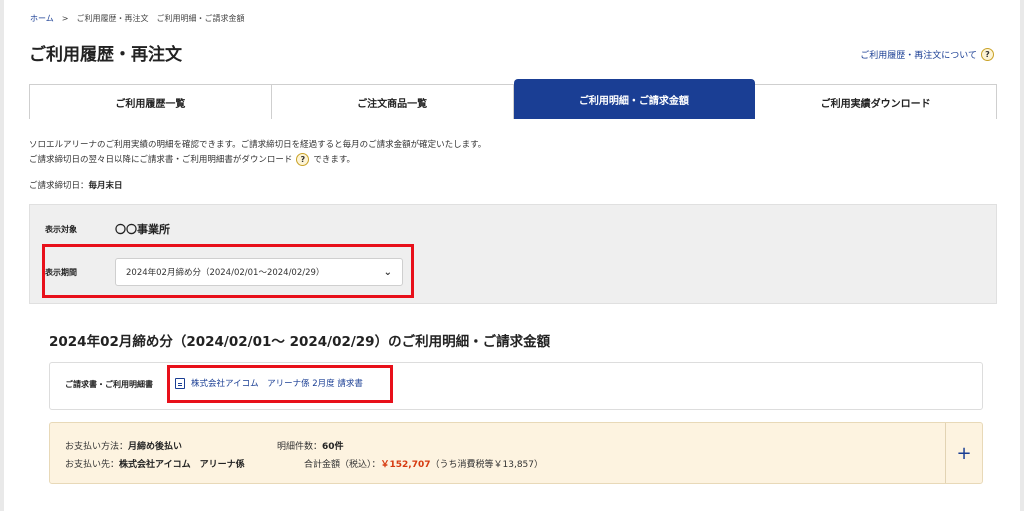 The width and height of the screenshot is (1024, 511). I want to click on tab-ordered-items: ご注文商品一覧, so click(392, 101).